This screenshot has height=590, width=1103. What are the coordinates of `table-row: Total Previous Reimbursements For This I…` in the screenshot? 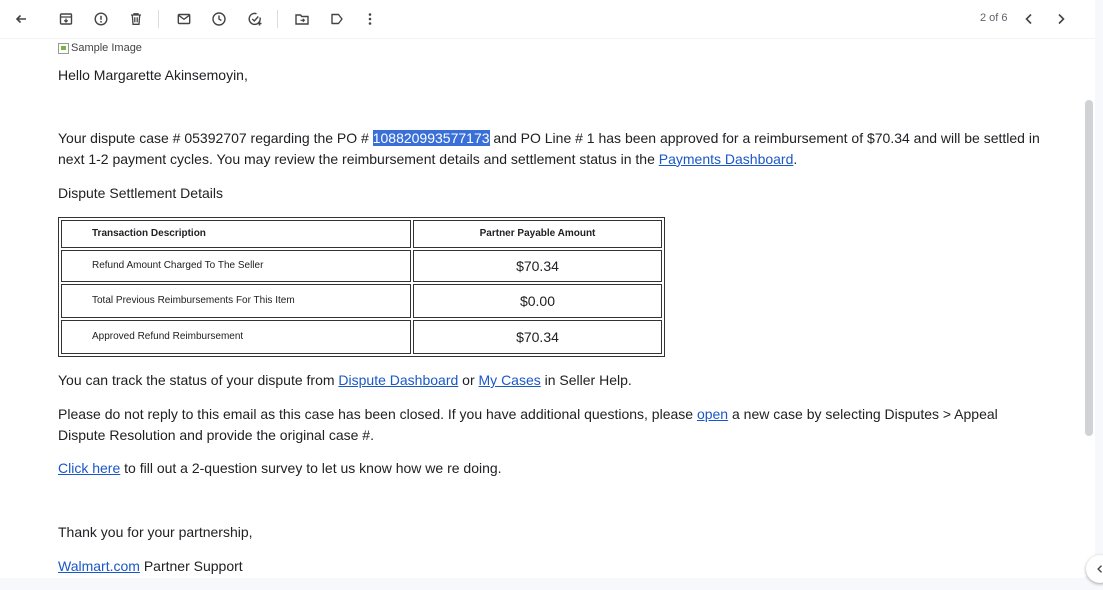 It's located at (361, 301).